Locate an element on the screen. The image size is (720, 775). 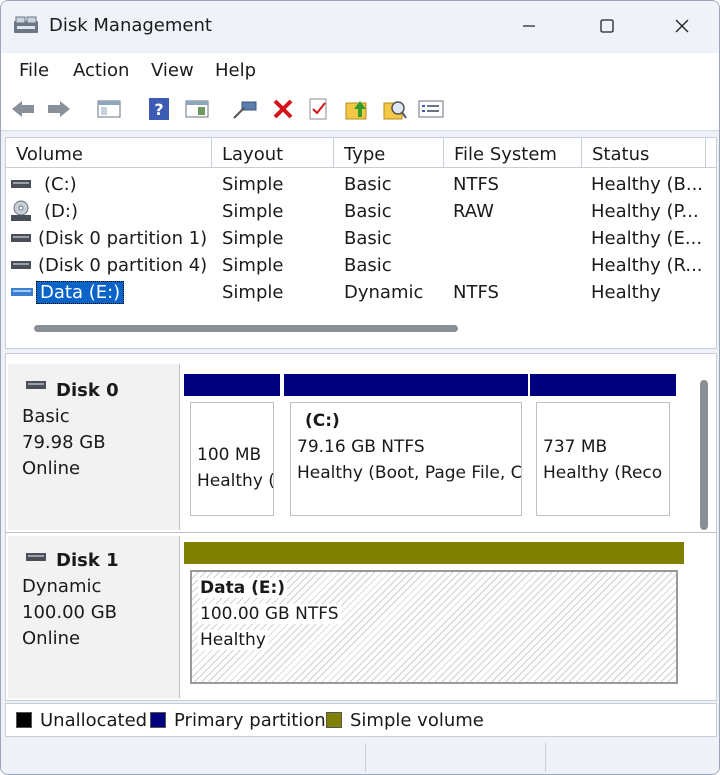
disk-name: Disk 1 is located at coordinates (87, 560).